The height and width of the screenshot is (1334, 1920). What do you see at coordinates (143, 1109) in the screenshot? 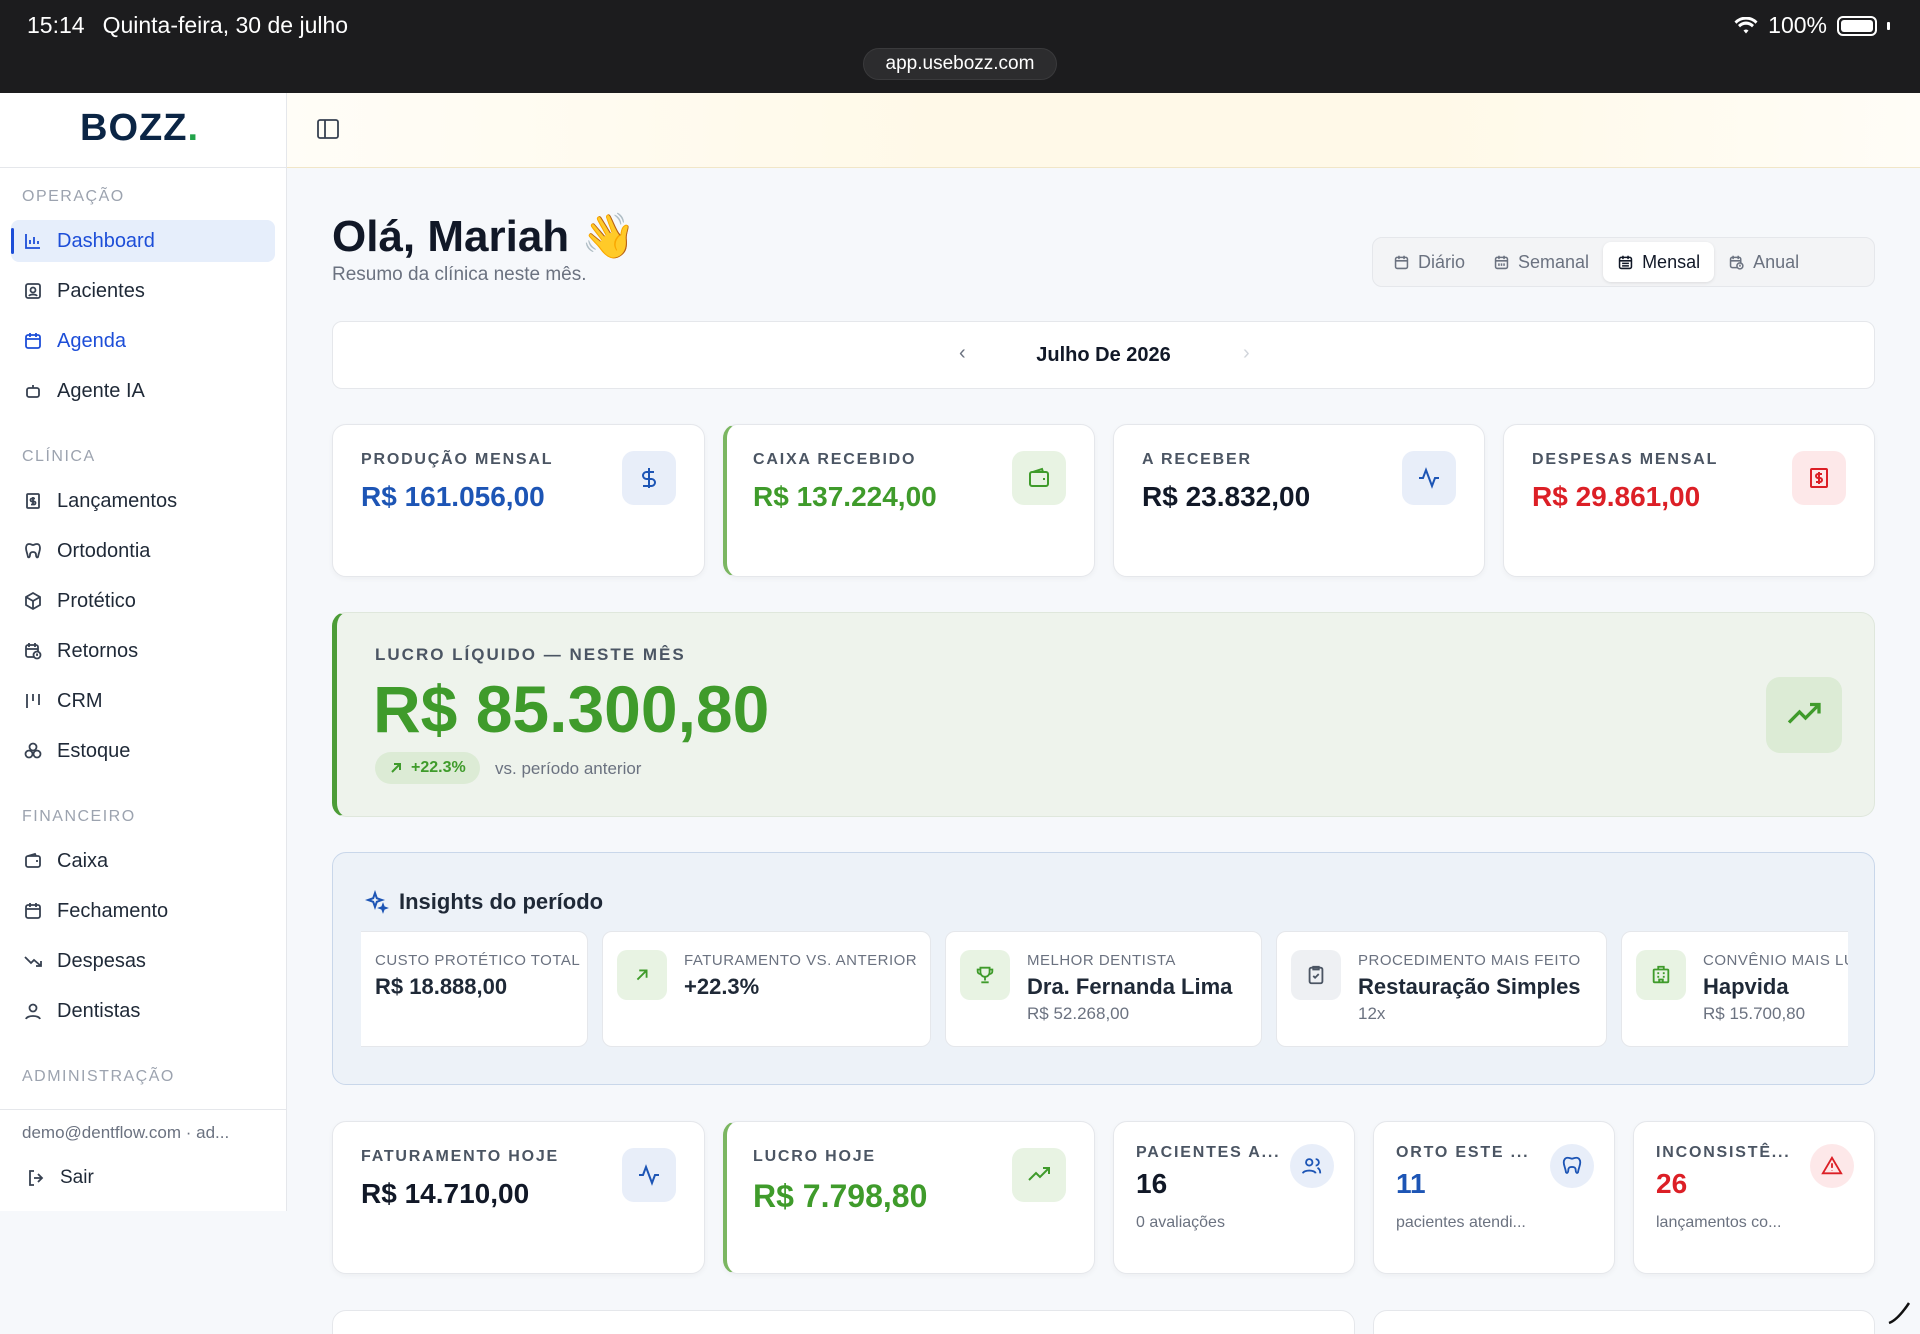
I see `divider` at bounding box center [143, 1109].